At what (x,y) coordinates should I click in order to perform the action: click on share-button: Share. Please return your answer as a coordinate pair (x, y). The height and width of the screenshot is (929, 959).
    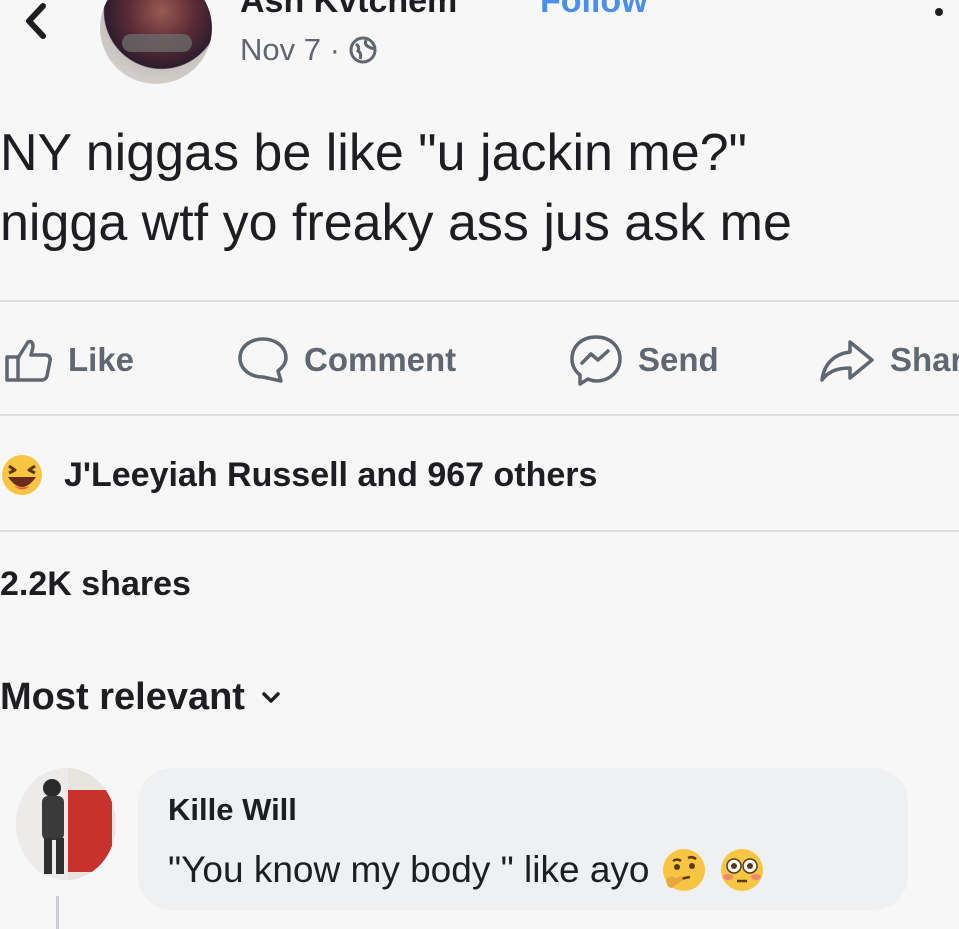
    Looking at the image, I should click on (888, 360).